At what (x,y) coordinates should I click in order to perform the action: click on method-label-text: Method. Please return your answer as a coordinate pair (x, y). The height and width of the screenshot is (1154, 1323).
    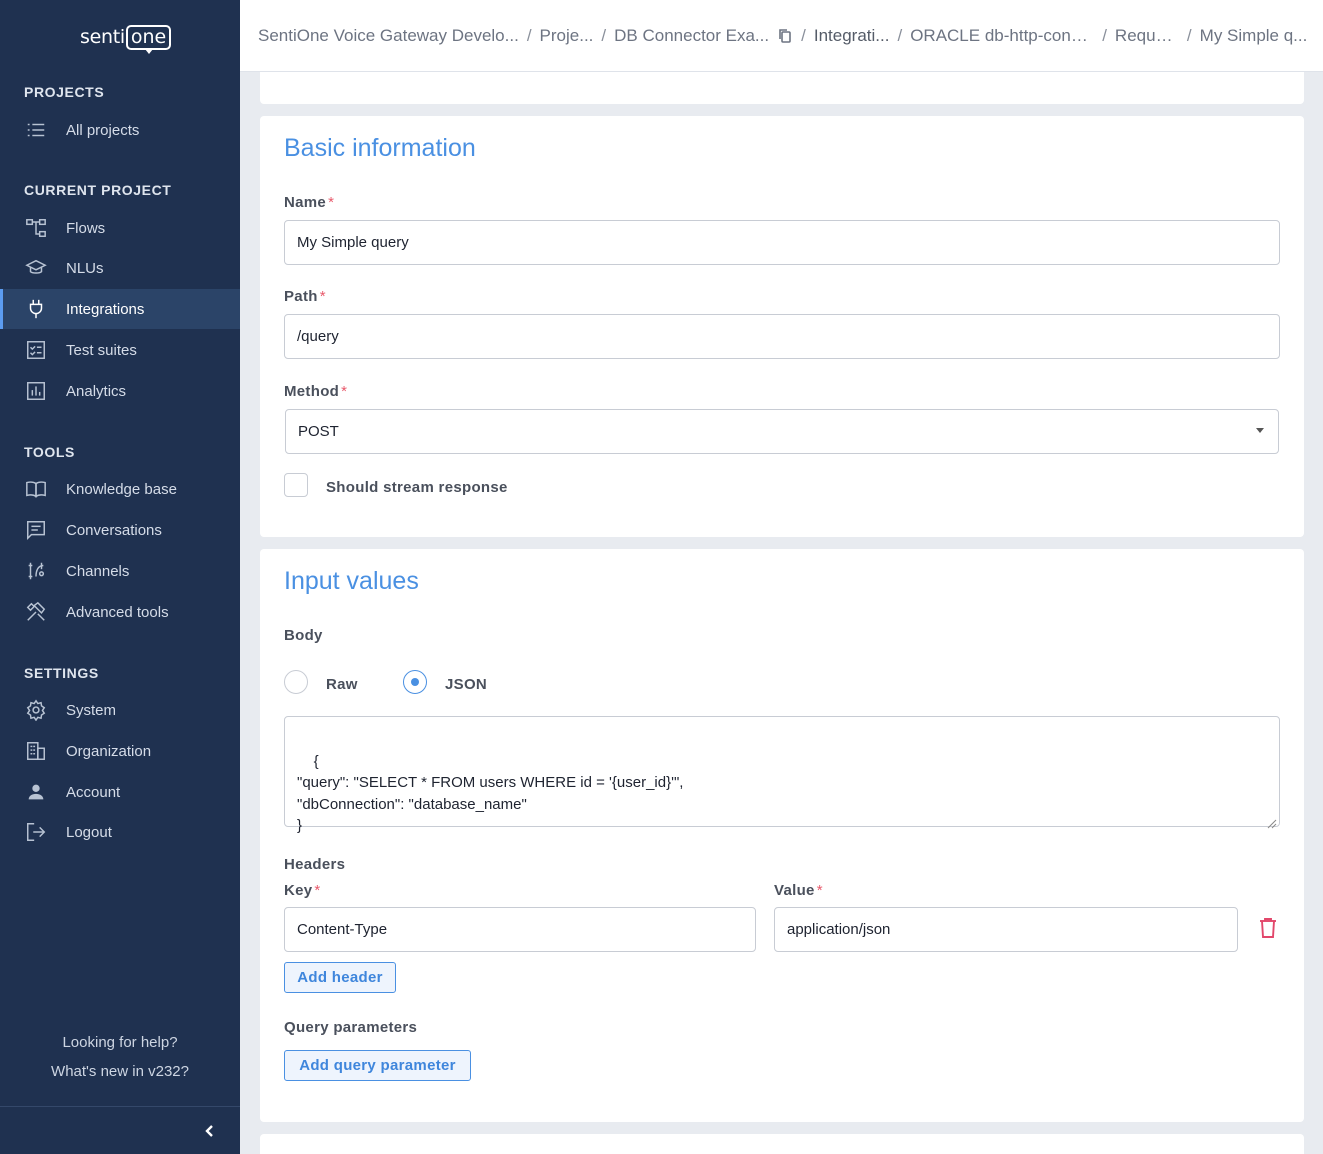
    Looking at the image, I should click on (312, 391).